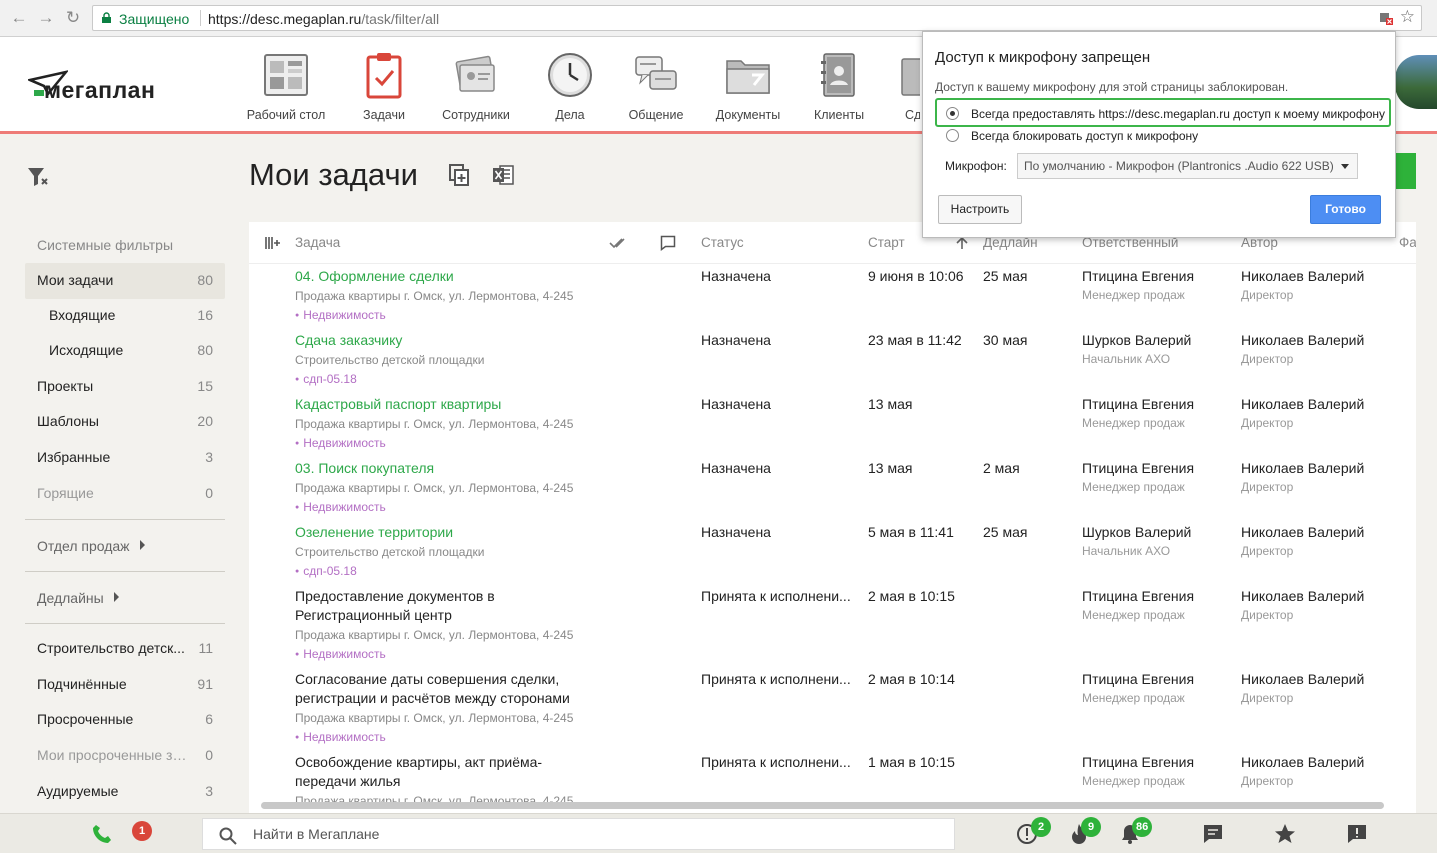  What do you see at coordinates (91, 546) in the screenshot?
I see `sidebar-group-sales: Отдел продаж` at bounding box center [91, 546].